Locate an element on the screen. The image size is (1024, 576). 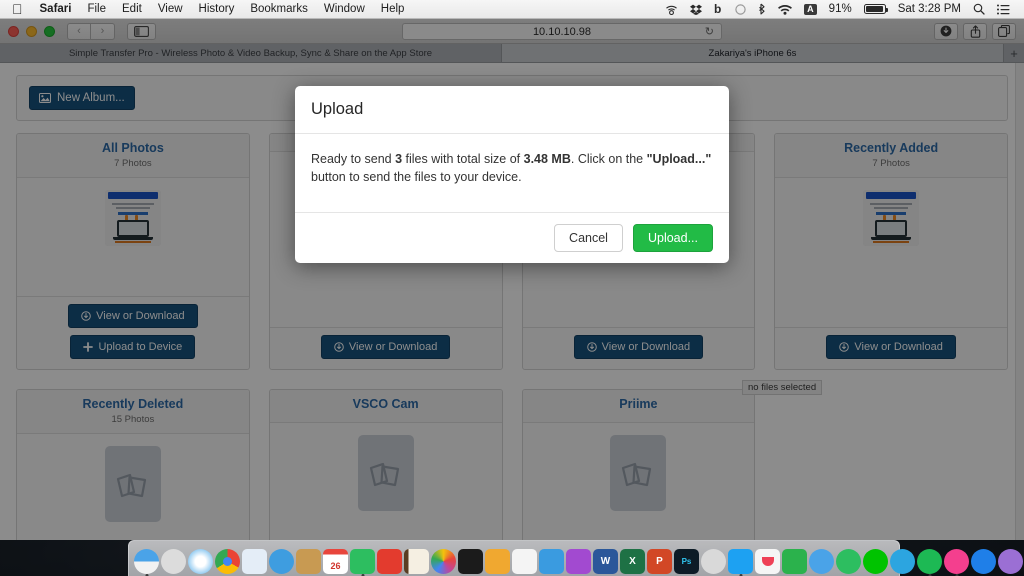
input-source-badge: A is located at coordinates (810, 9).